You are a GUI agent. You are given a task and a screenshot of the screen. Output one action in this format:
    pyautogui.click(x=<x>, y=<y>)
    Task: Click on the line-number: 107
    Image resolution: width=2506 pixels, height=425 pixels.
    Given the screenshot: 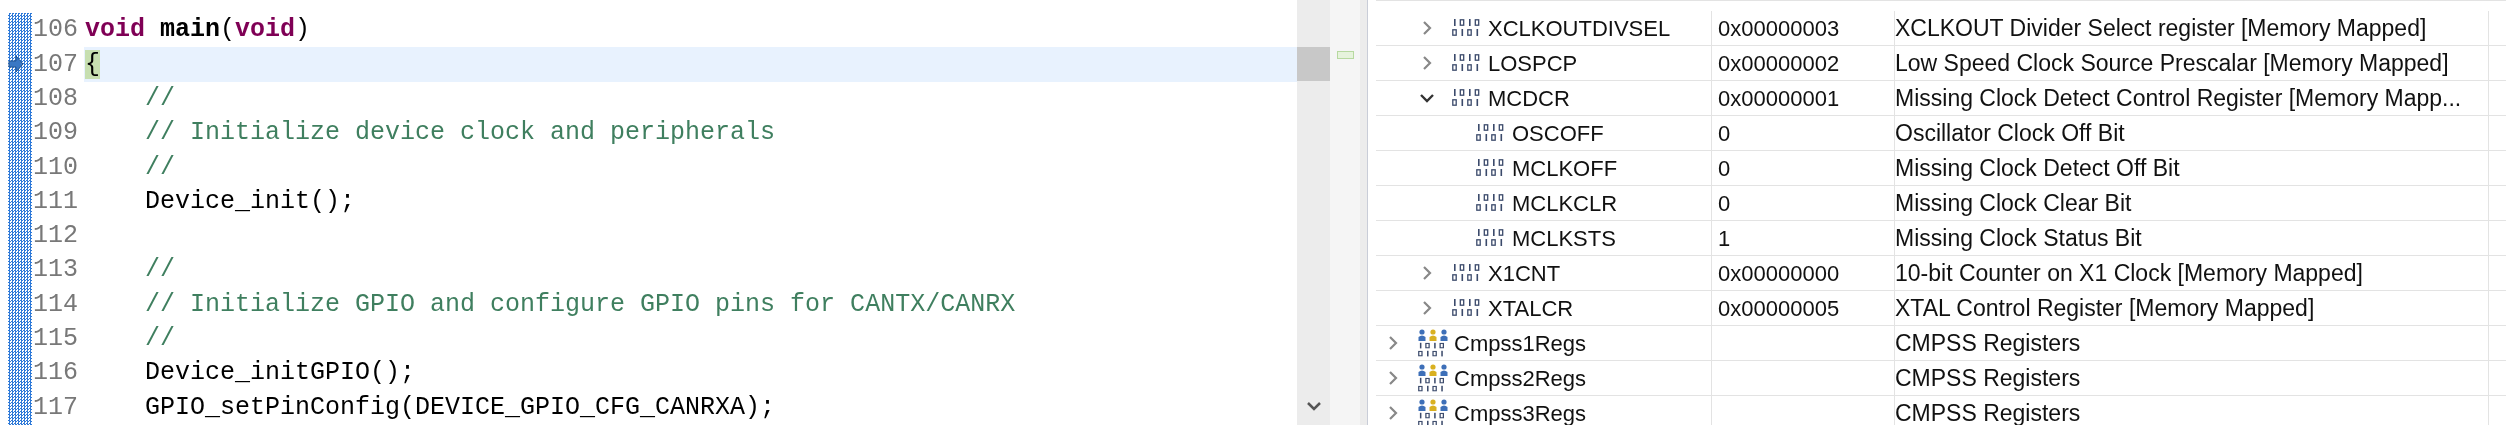 What is the action you would take?
    pyautogui.click(x=55, y=64)
    